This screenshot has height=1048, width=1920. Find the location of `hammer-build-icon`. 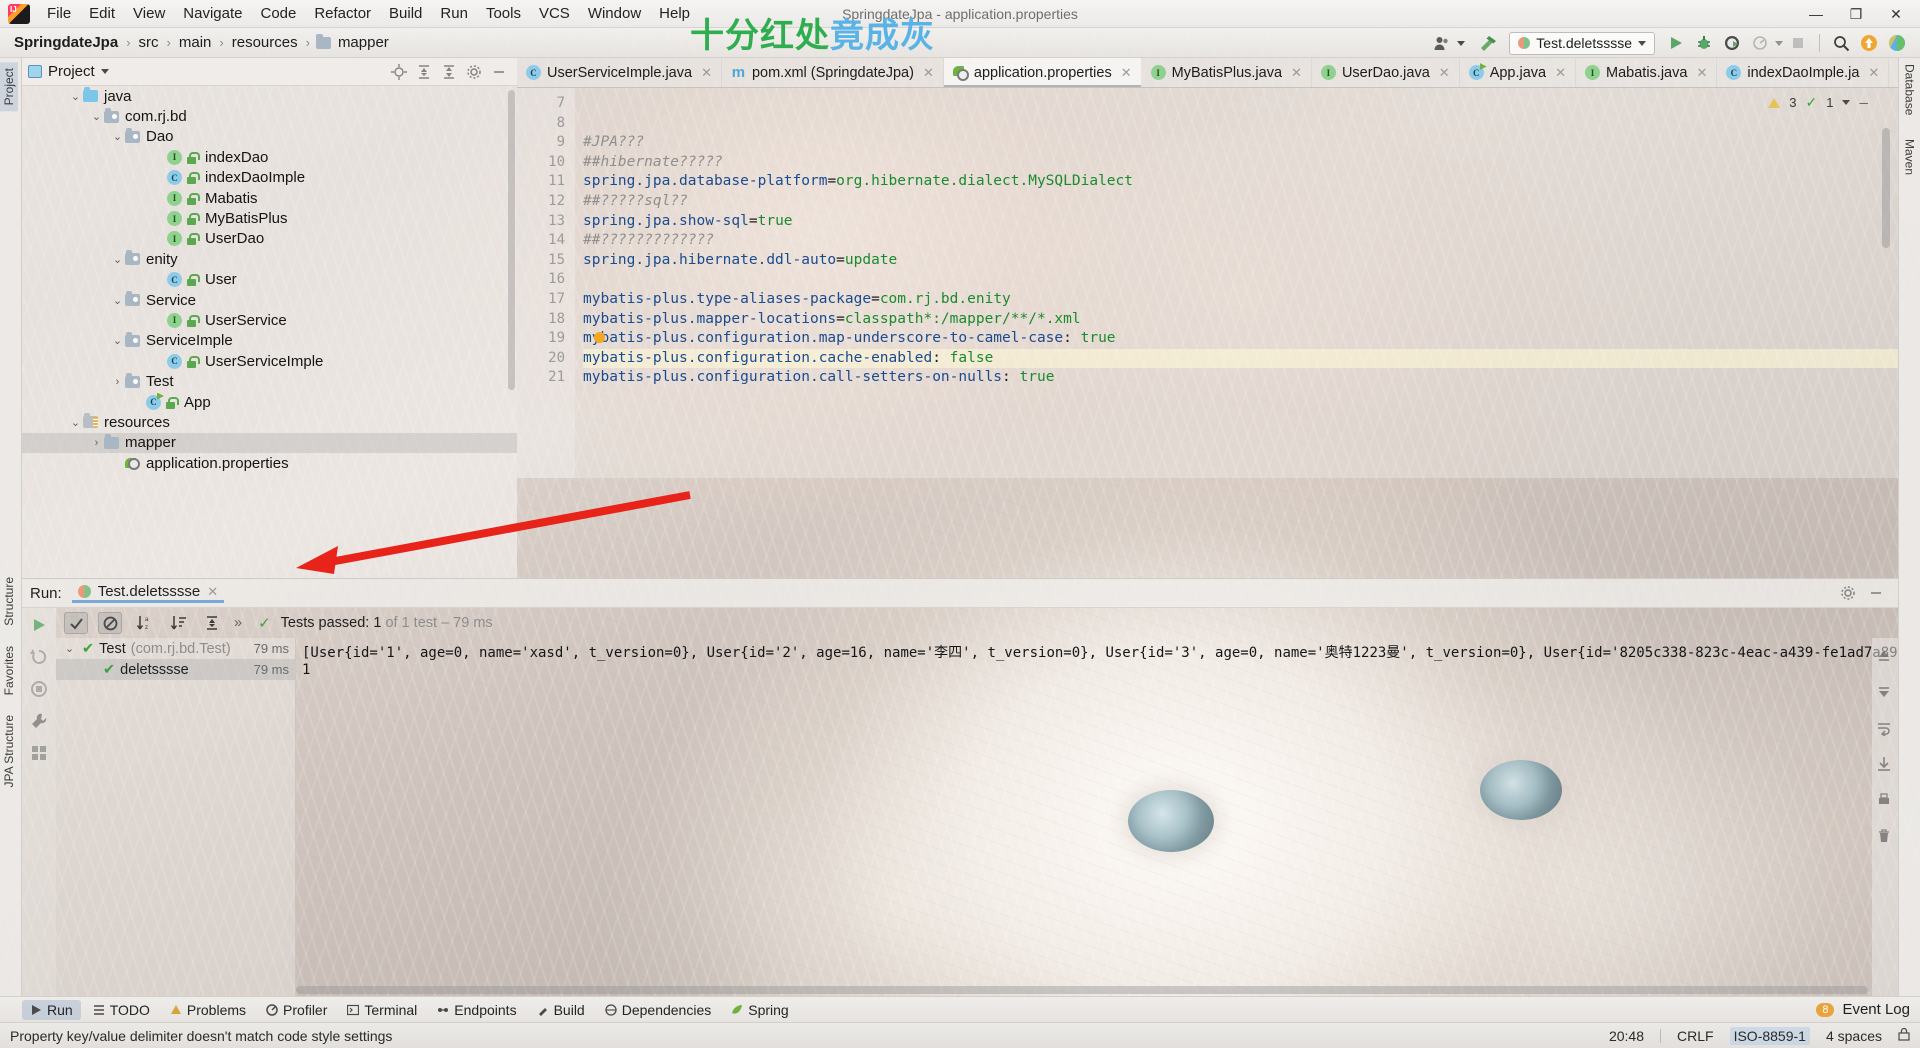

hammer-build-icon is located at coordinates (1488, 43).